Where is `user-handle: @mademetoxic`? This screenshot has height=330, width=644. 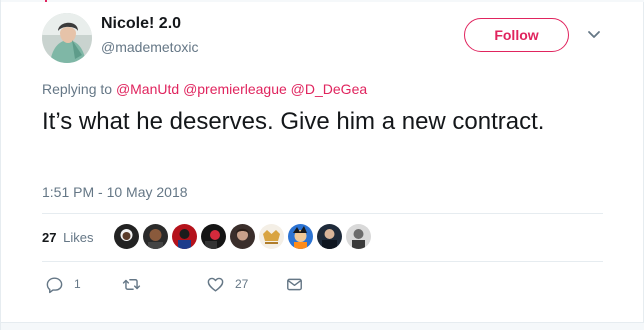 user-handle: @mademetoxic is located at coordinates (149, 47).